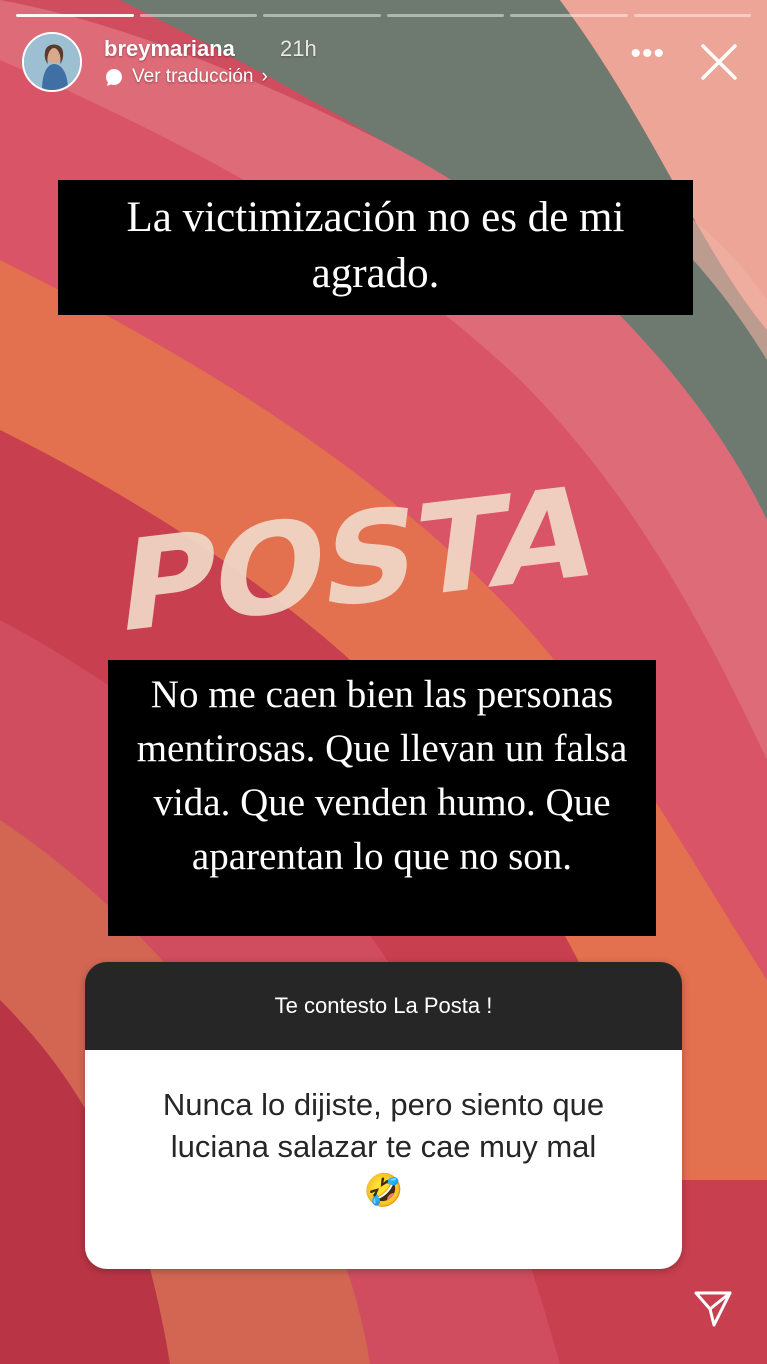  I want to click on close-icon, so click(719, 62).